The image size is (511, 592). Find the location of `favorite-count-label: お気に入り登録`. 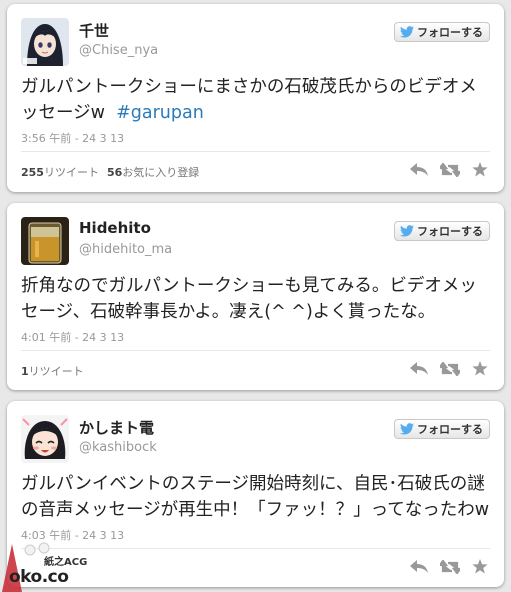

favorite-count-label: お気に入り登録 is located at coordinates (161, 172).